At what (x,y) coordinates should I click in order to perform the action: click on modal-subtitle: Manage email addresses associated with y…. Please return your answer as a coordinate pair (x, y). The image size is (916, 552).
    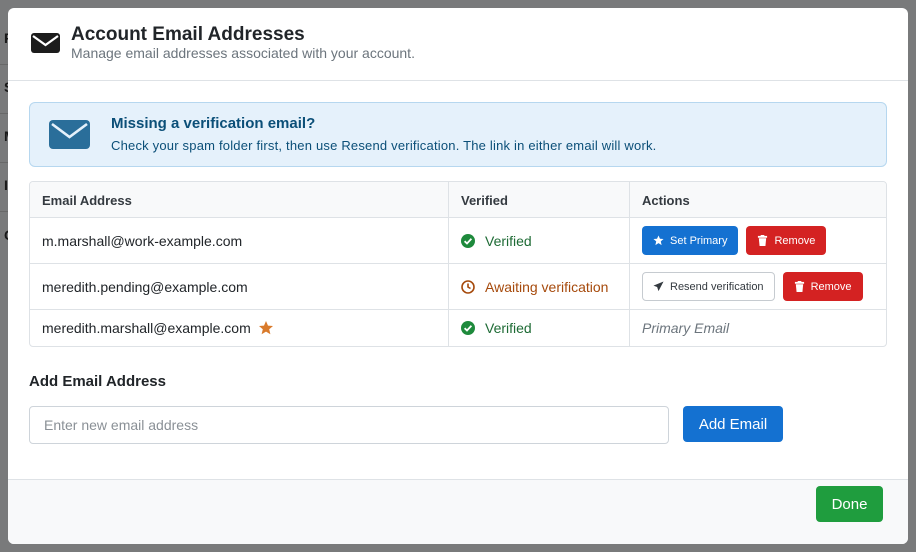
    Looking at the image, I should click on (243, 53).